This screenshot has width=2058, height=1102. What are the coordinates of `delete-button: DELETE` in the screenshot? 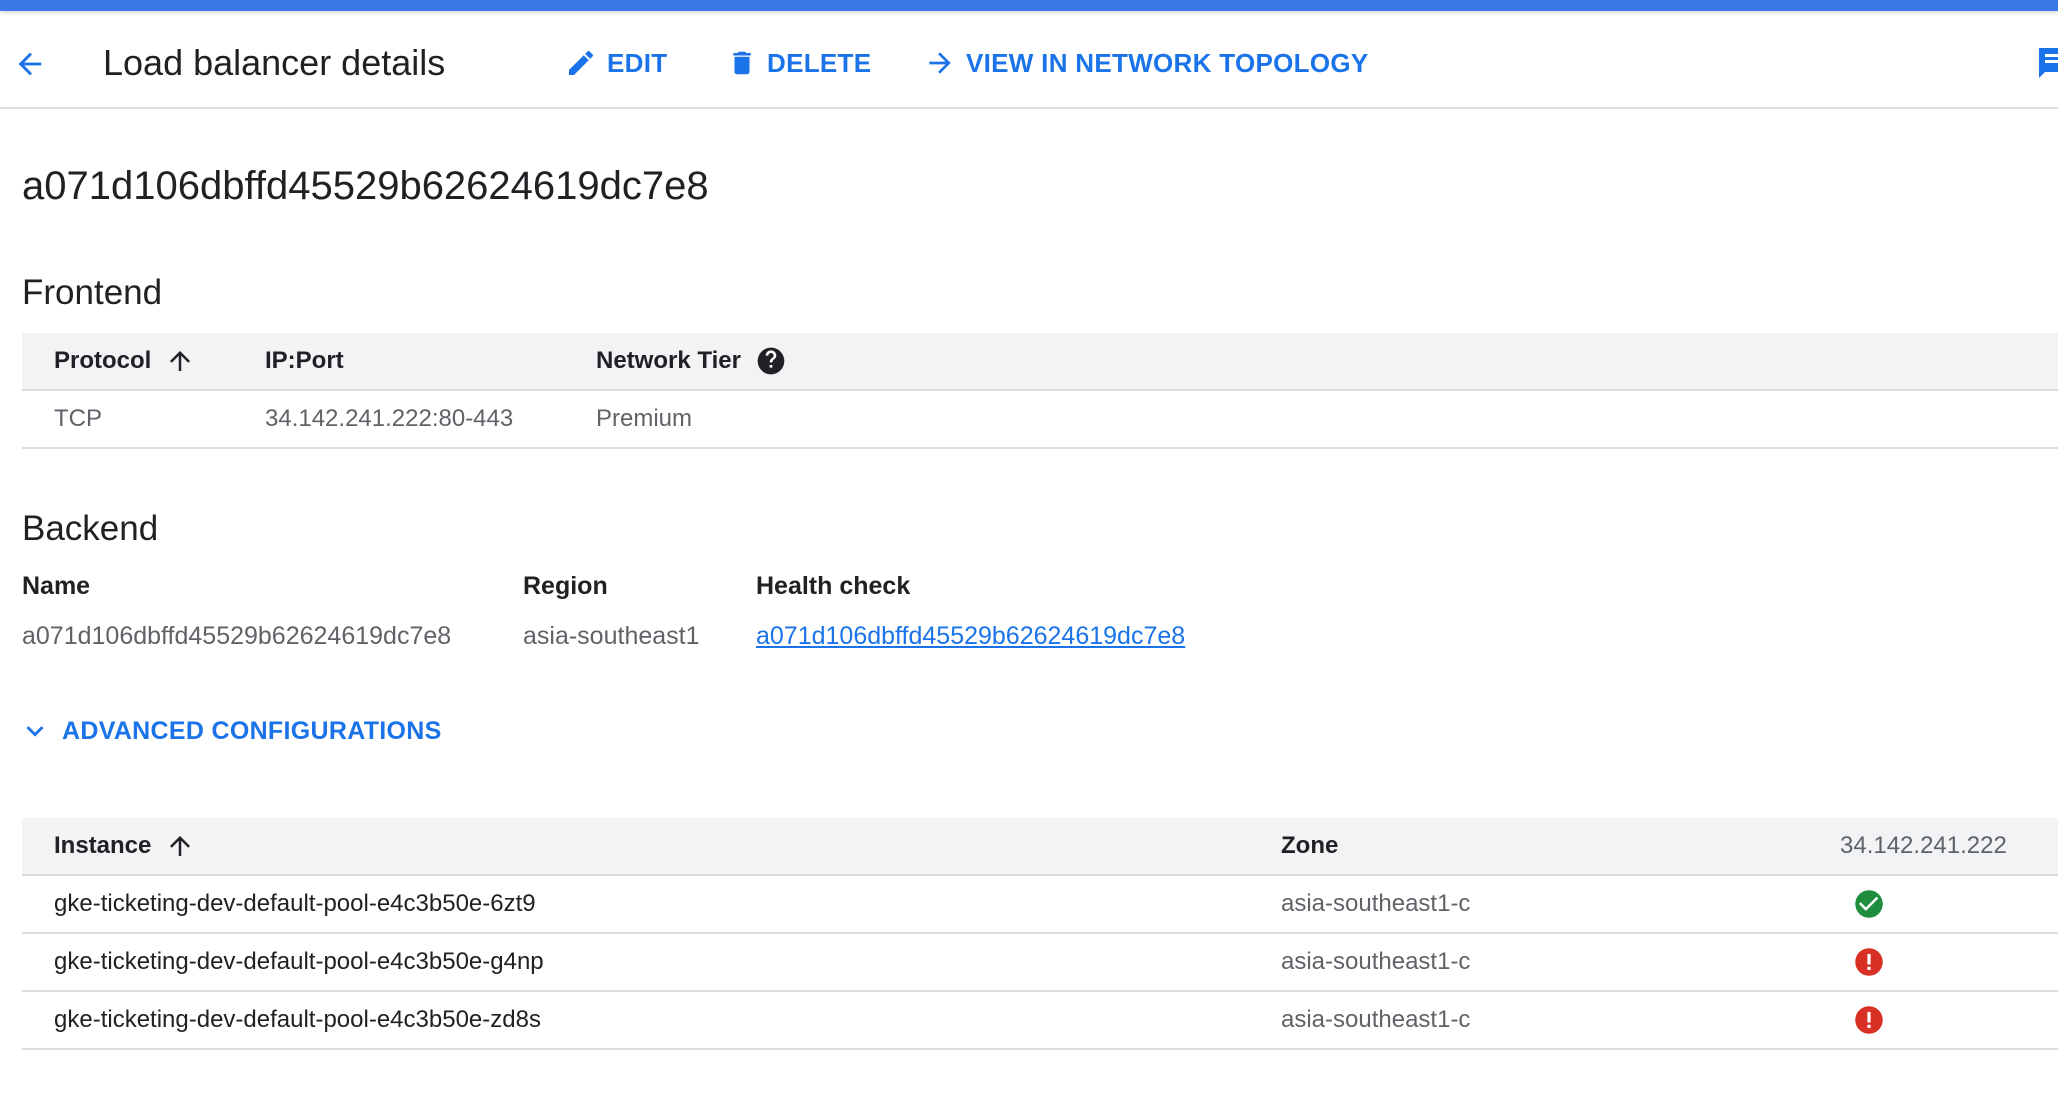 It's located at (799, 63).